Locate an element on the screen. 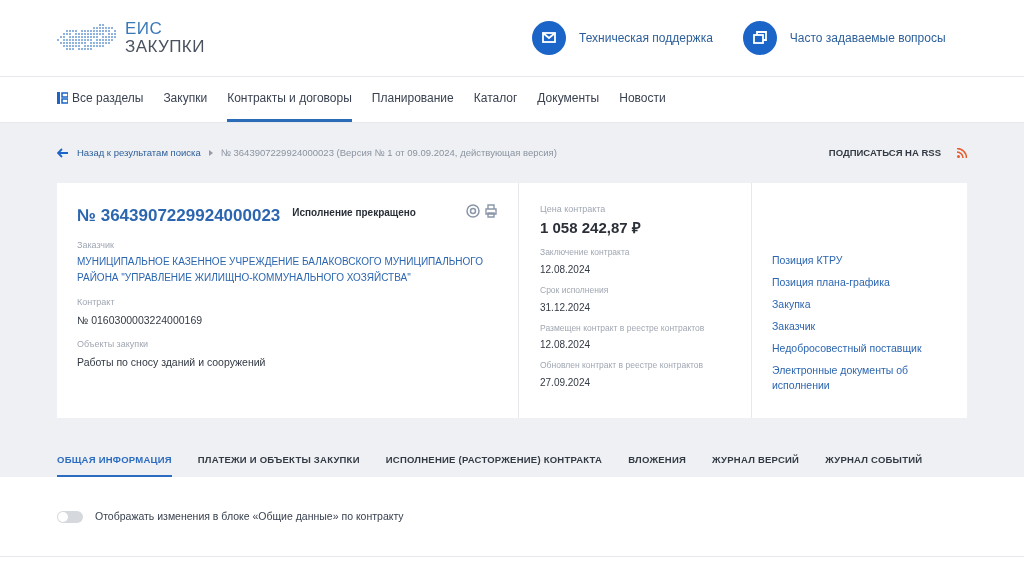  nav-tab: Планирование is located at coordinates (412, 99).